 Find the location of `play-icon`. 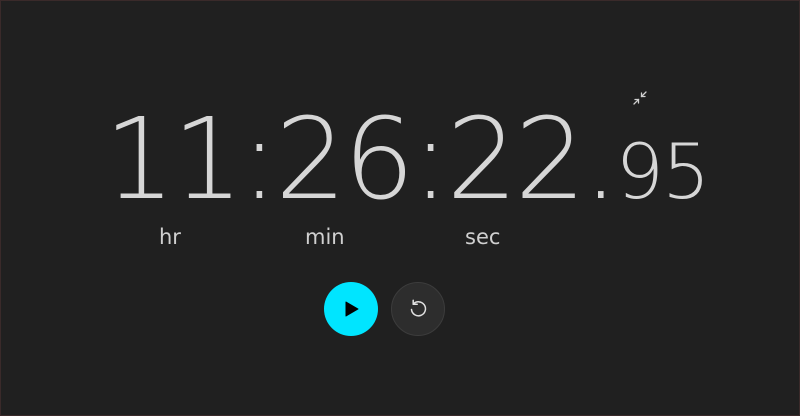

play-icon is located at coordinates (352, 309).